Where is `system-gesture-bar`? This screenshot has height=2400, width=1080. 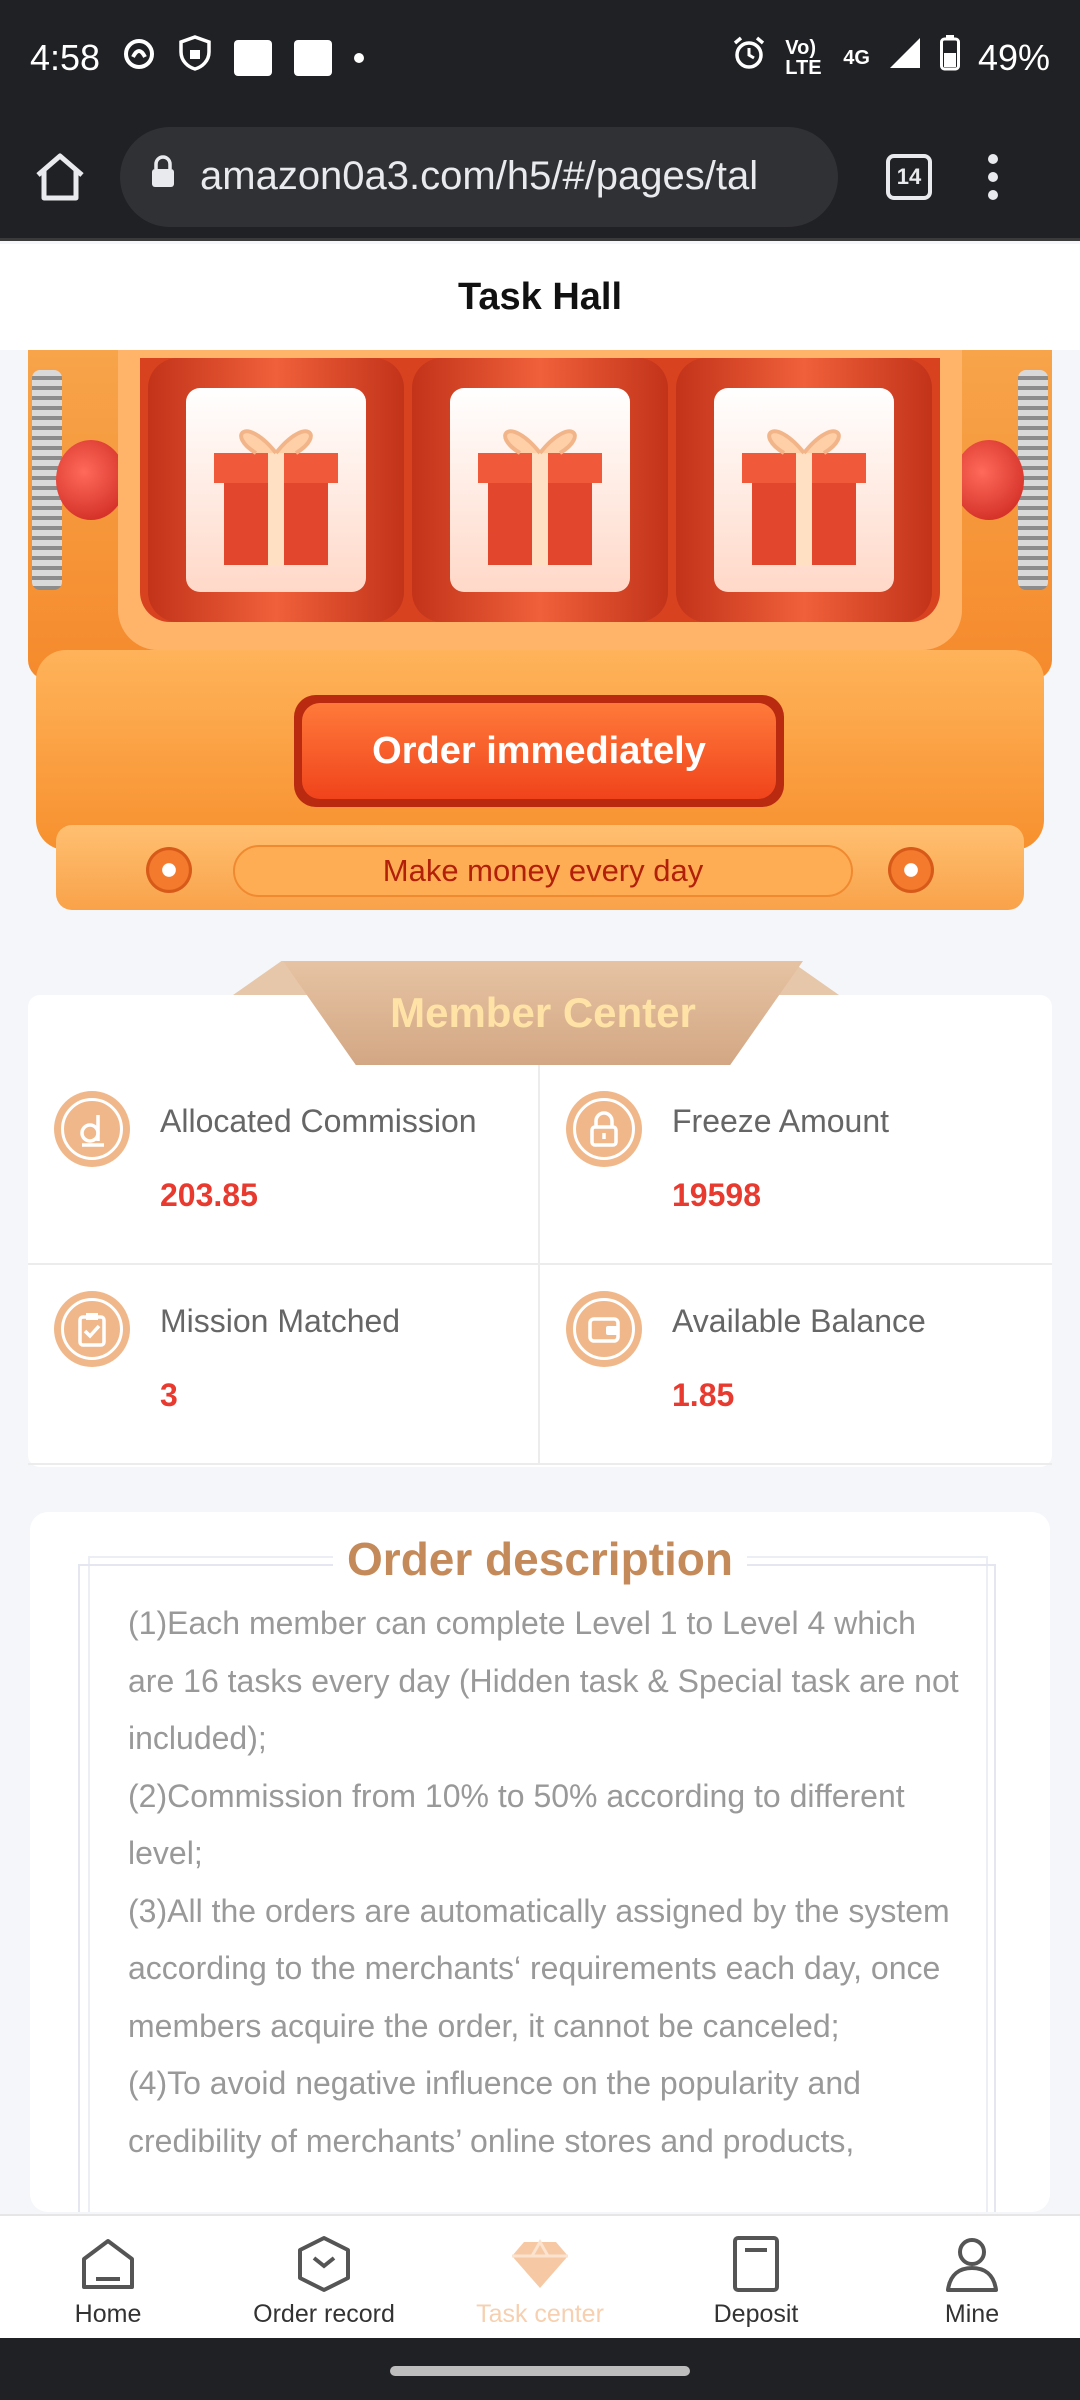
system-gesture-bar is located at coordinates (540, 2369).